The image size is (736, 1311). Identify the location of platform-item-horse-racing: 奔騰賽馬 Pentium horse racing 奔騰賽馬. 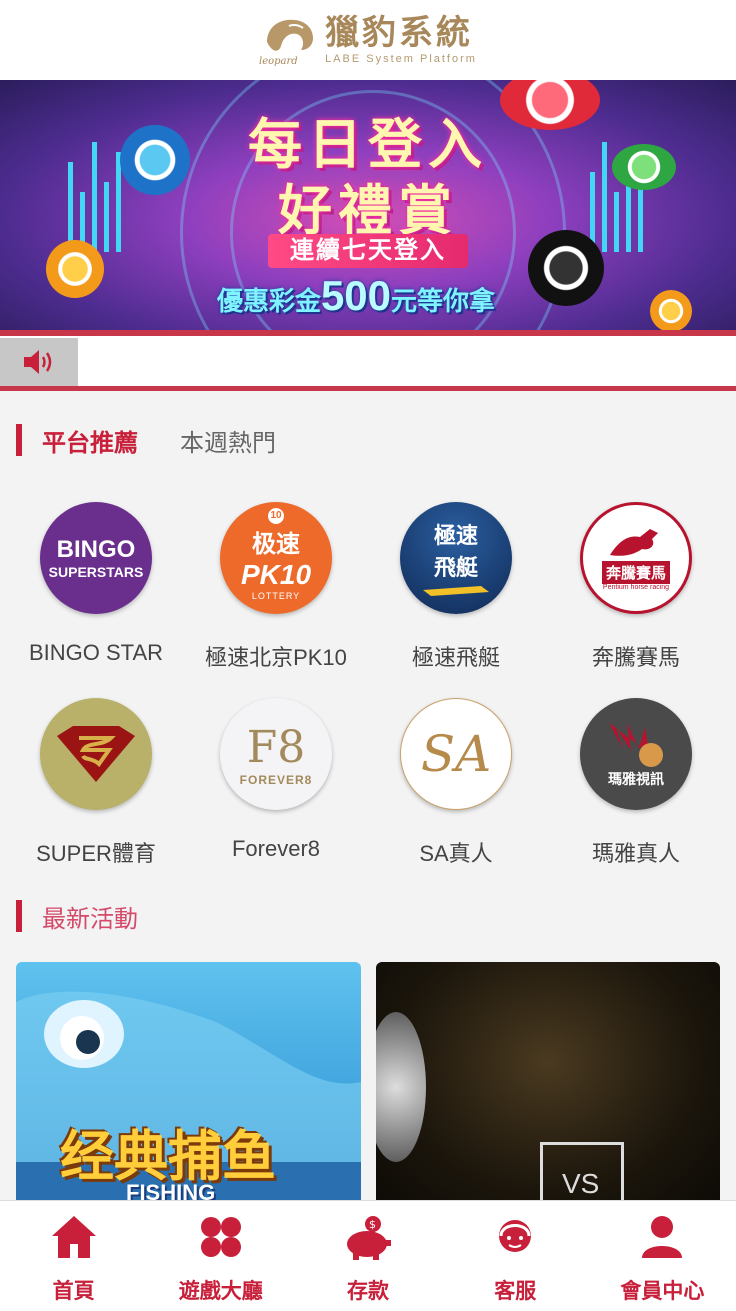
(636, 587).